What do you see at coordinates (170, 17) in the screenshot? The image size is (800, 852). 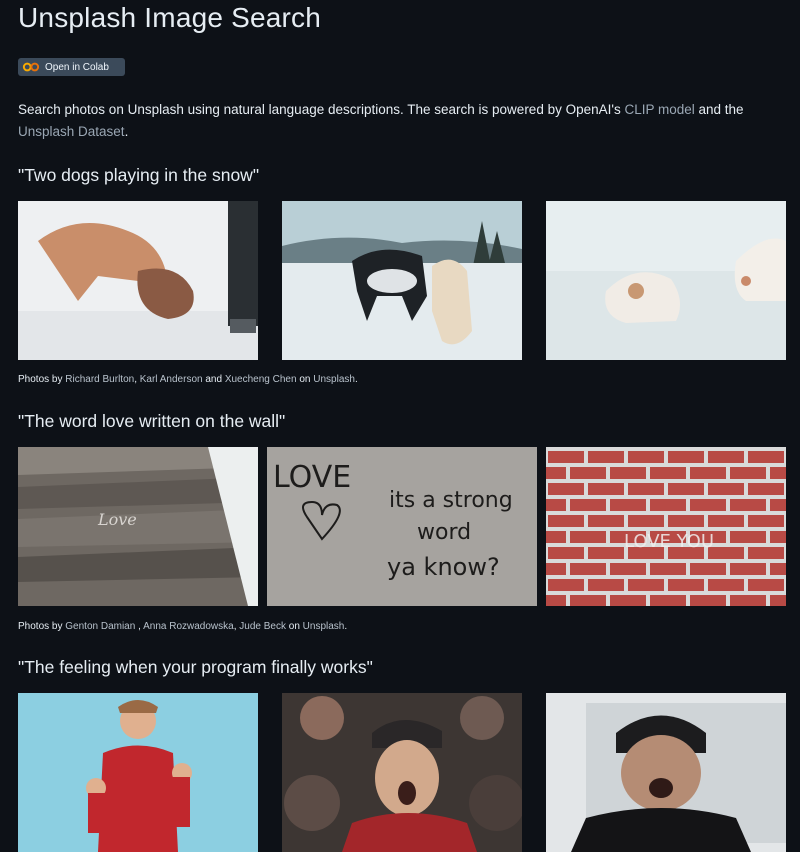 I see `page-title: Unsplash Image Search` at bounding box center [170, 17].